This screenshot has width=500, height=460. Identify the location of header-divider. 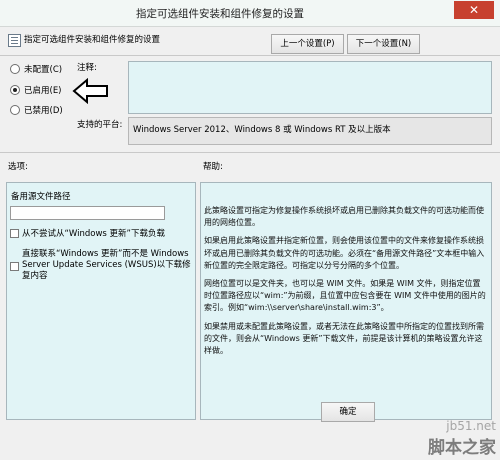
(250, 55).